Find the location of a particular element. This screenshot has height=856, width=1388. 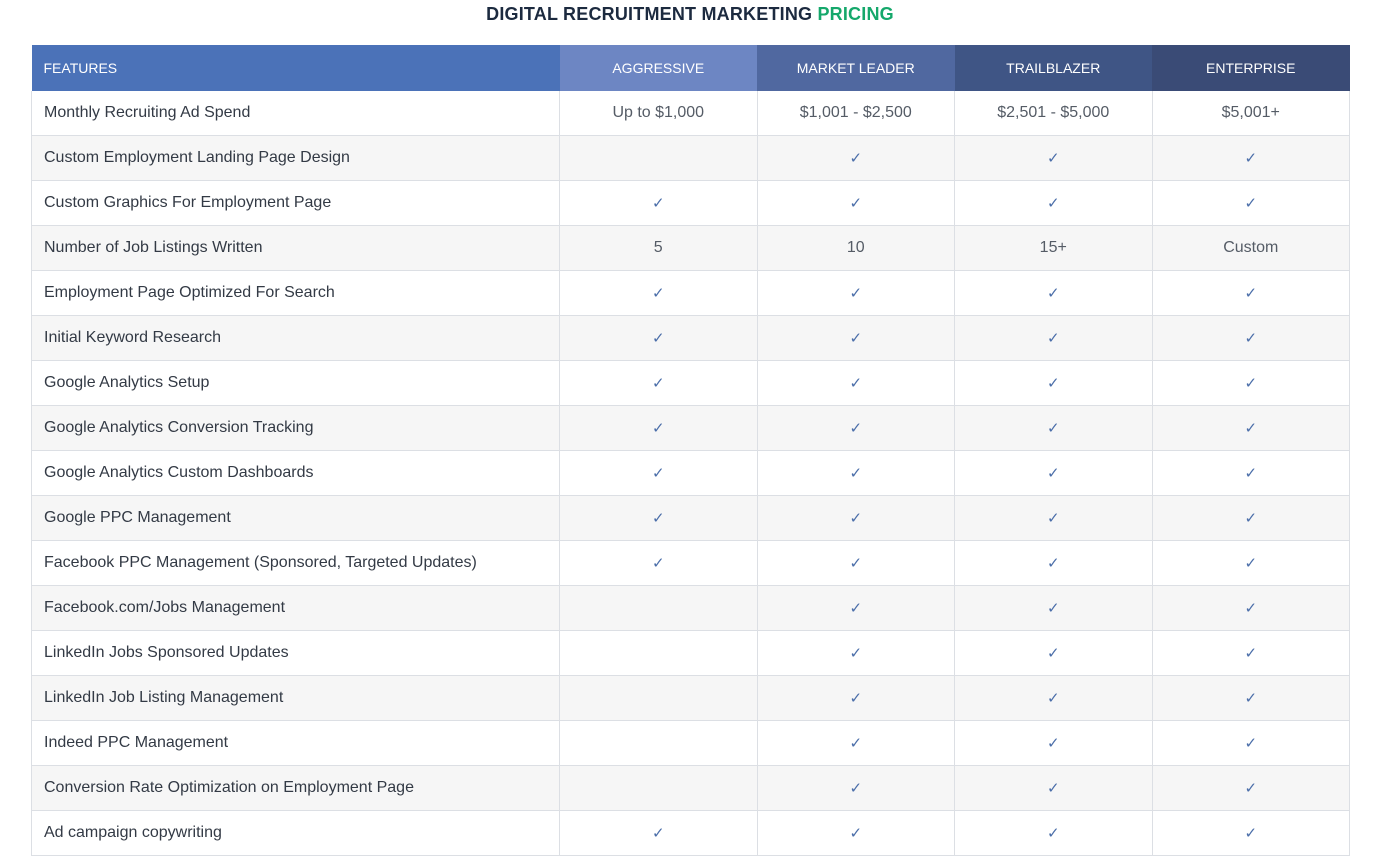

feature-name: Monthly Recruiting Ad Spend is located at coordinates (295, 113).